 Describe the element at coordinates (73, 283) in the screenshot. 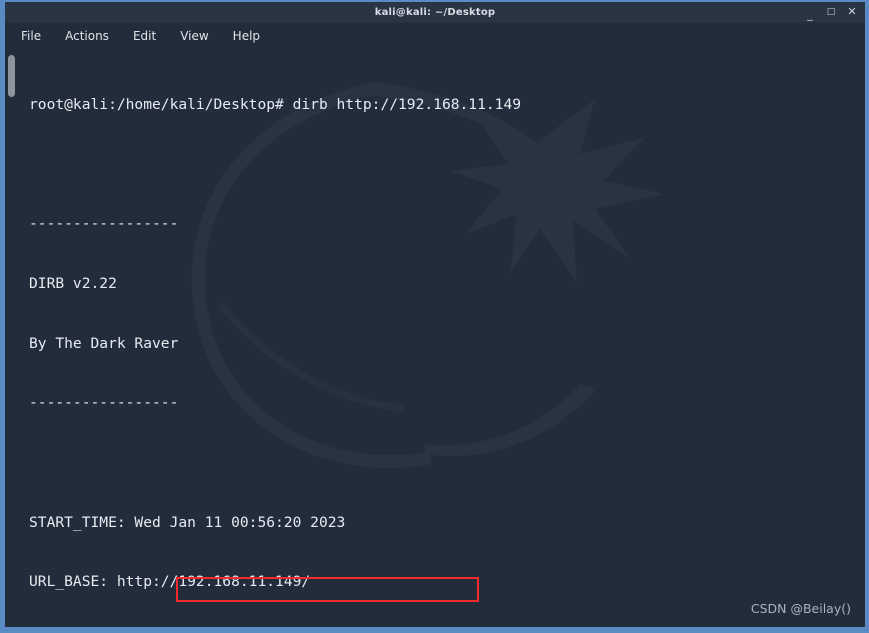

I see `terminal-line: DIRB v2.22` at that location.